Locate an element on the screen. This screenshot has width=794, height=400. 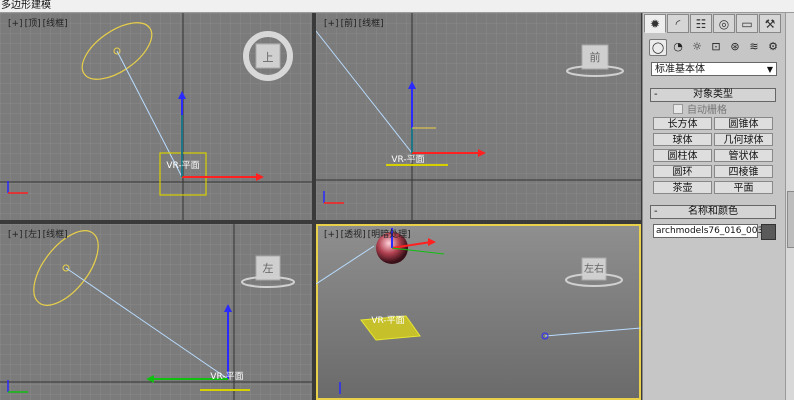
shapes-icon: ◔ is located at coordinates (678, 46).